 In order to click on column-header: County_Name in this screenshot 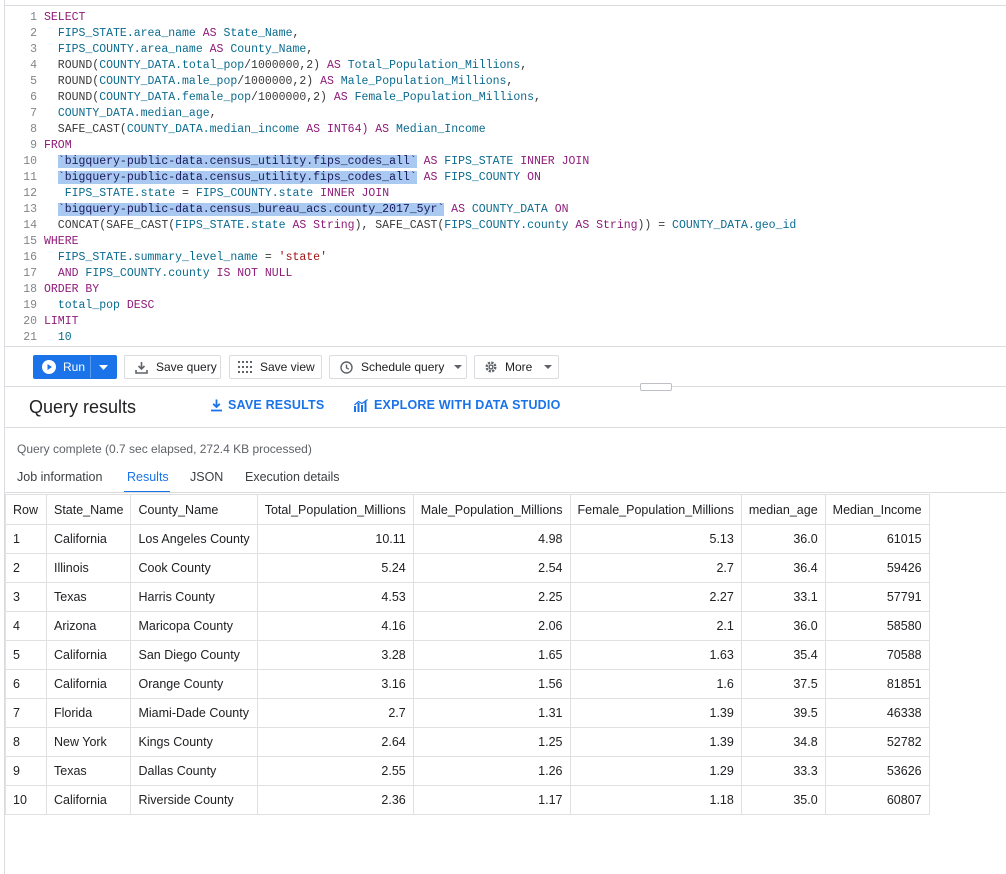, I will do `click(194, 509)`.